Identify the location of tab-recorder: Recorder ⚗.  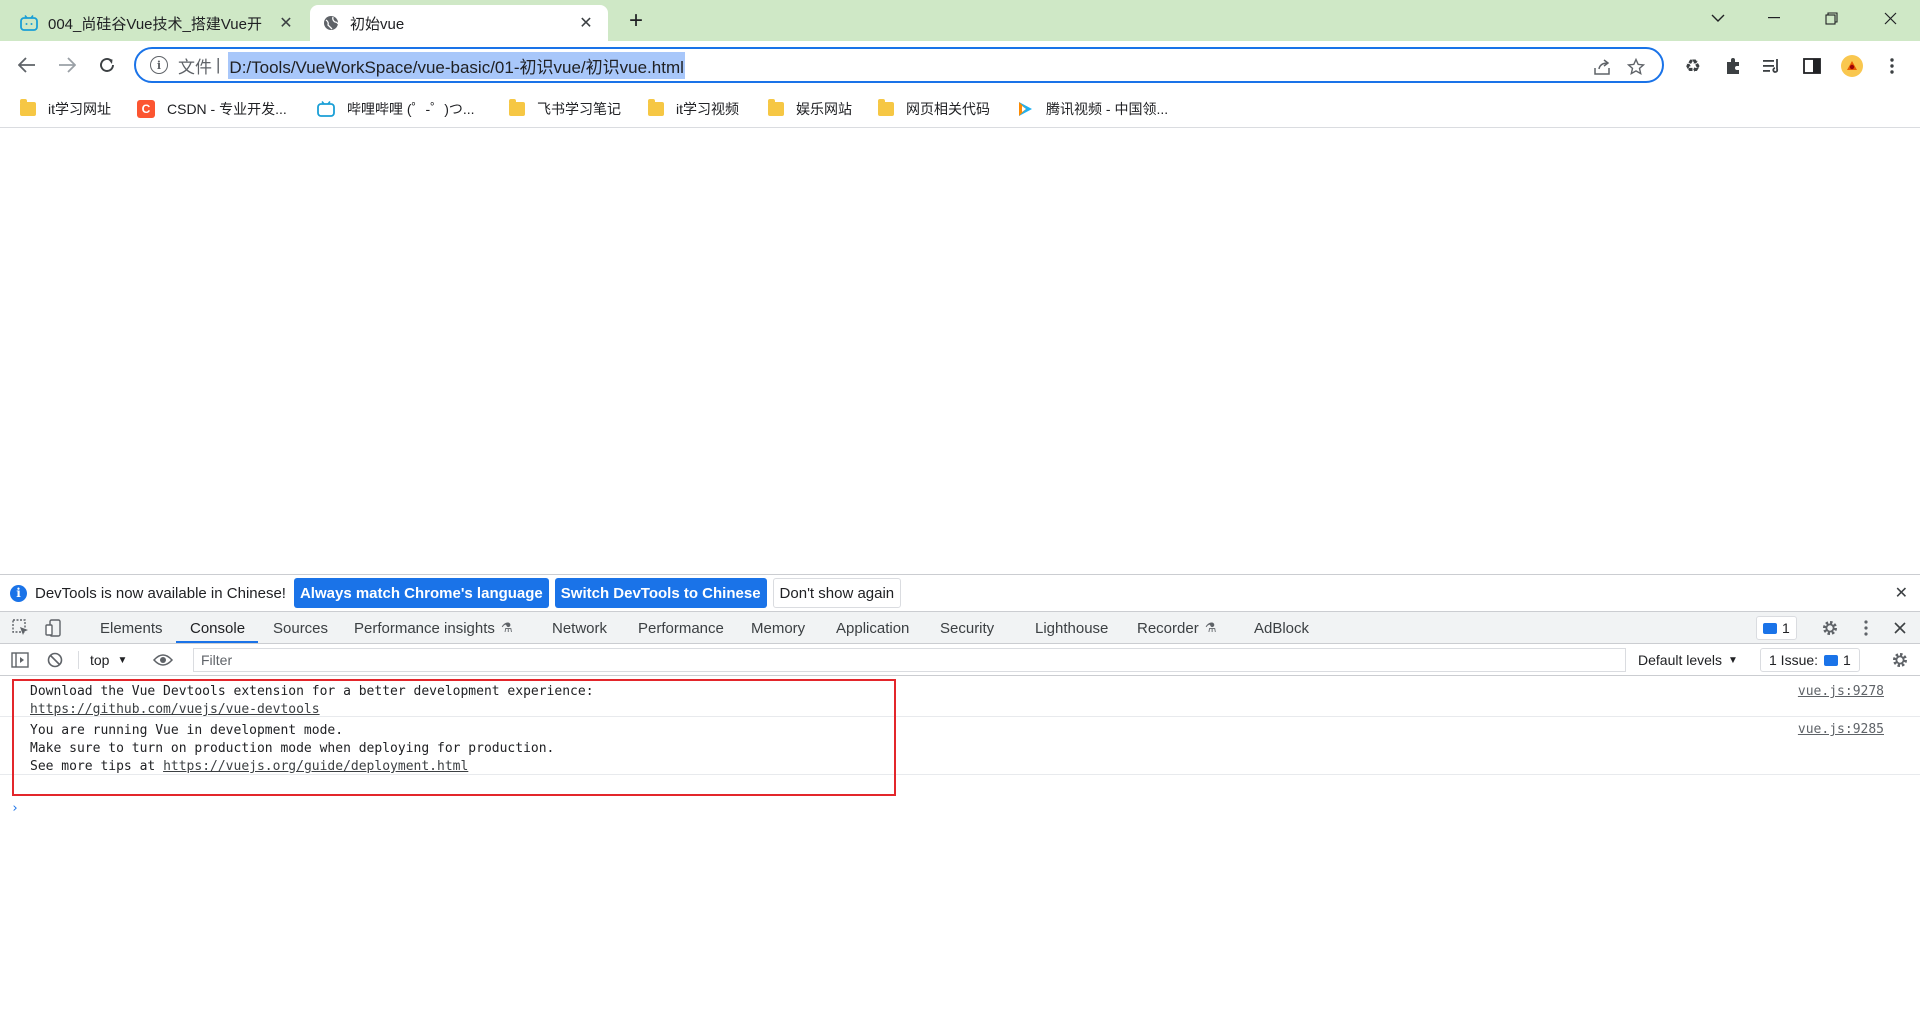
(1176, 628).